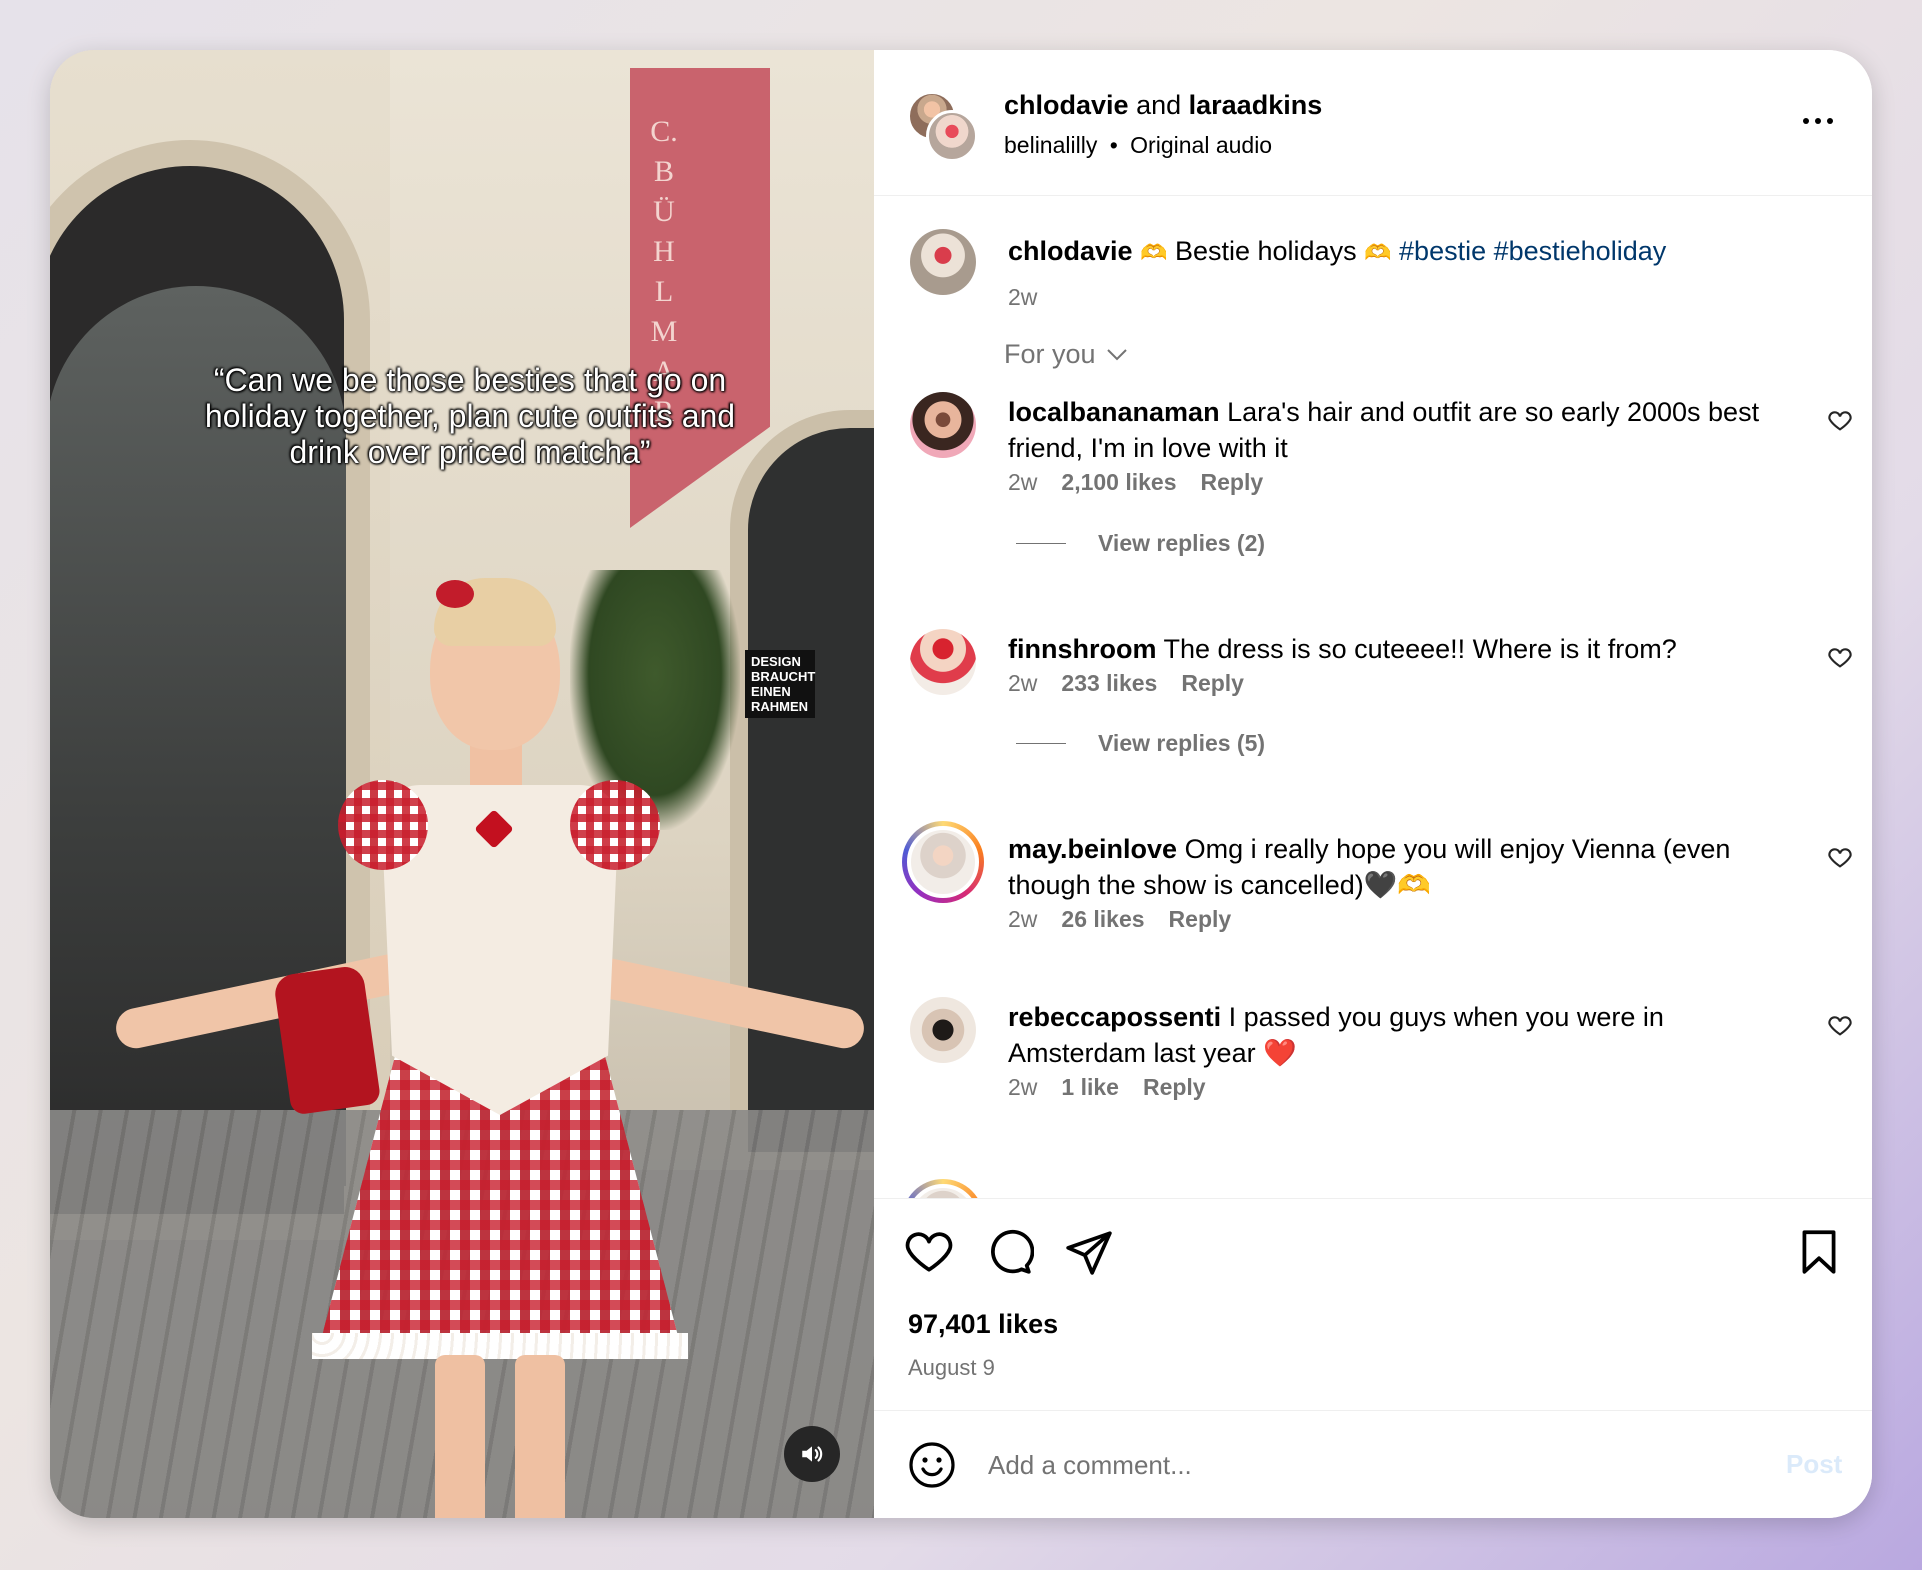  Describe the element at coordinates (1818, 121) in the screenshot. I see `more-options-button` at that location.